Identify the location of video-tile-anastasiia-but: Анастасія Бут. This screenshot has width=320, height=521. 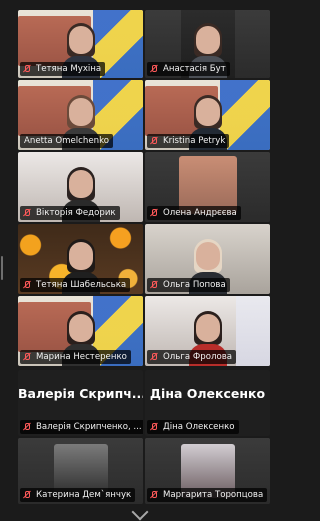
(207, 44).